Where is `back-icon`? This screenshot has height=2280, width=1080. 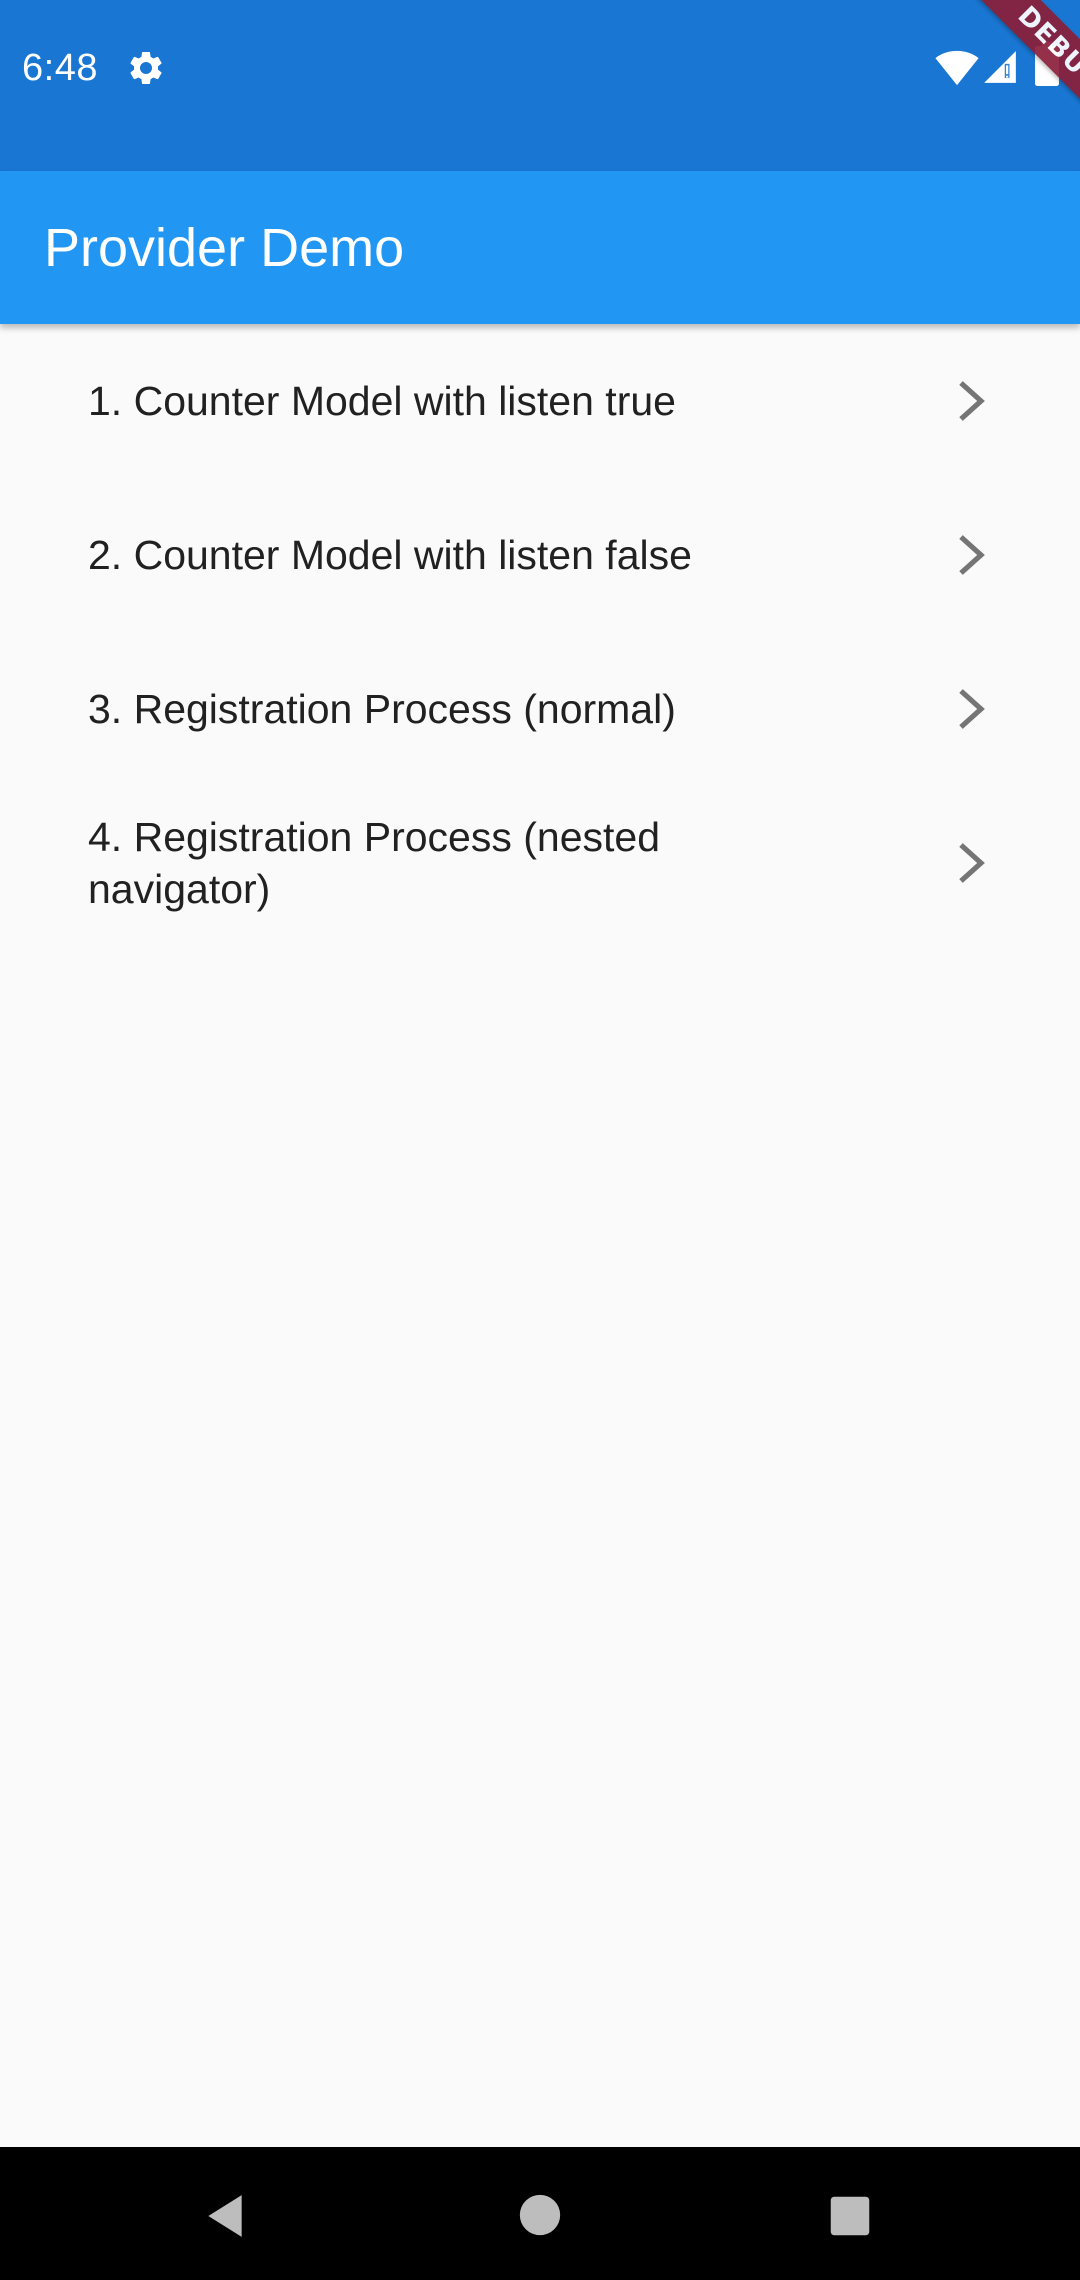
back-icon is located at coordinates (225, 2216).